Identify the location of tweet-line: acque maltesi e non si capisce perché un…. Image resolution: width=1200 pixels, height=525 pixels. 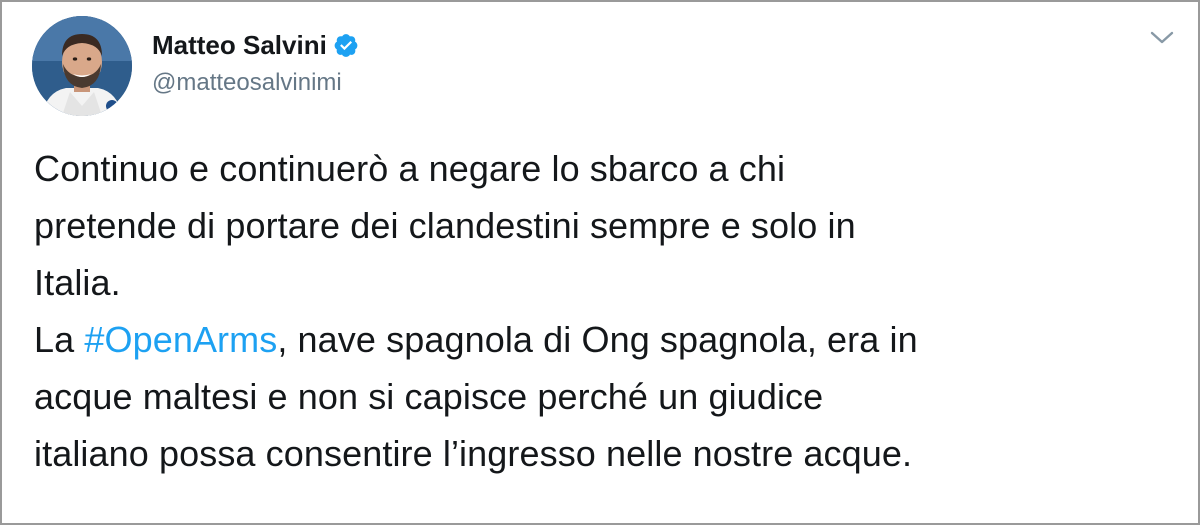
(429, 396).